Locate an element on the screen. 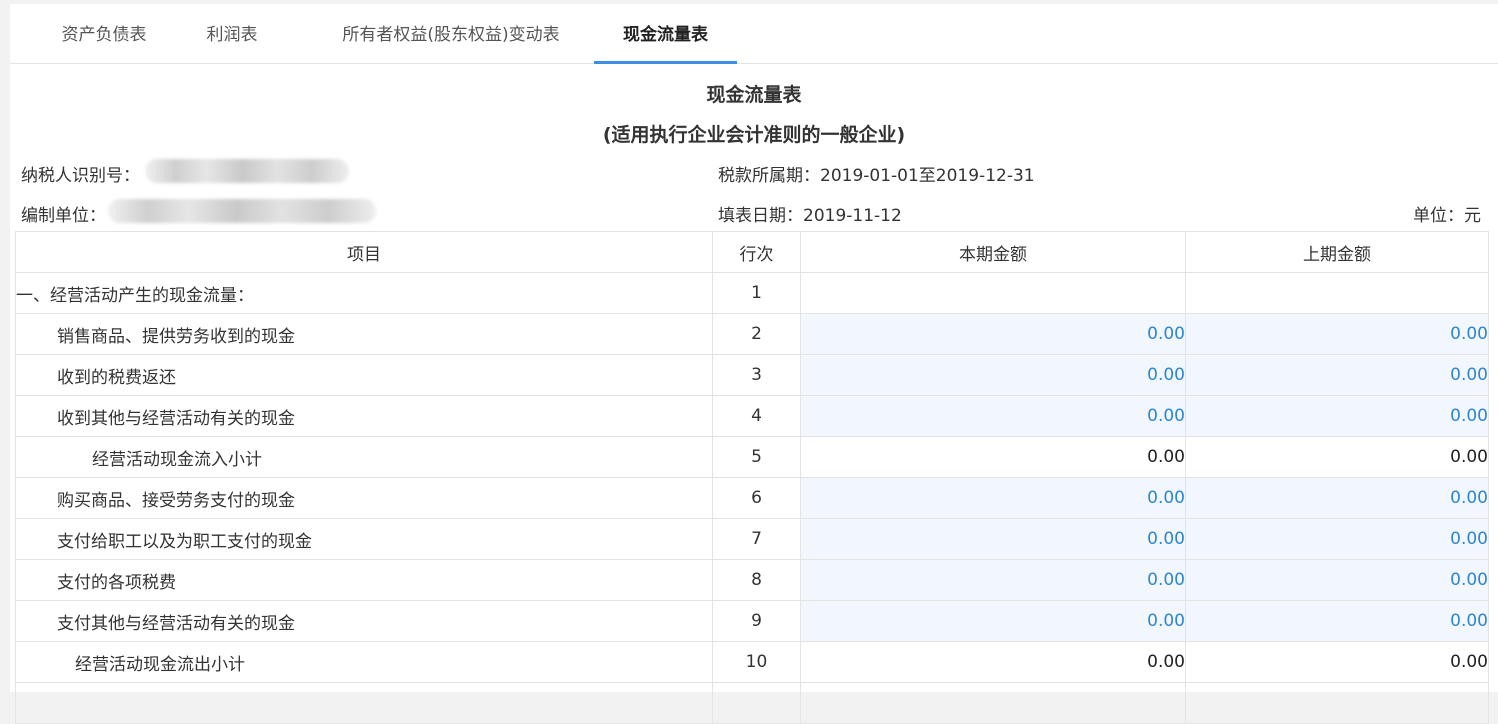  table-row: 一、经营活动产生的现金流量： 1 is located at coordinates (752, 293).